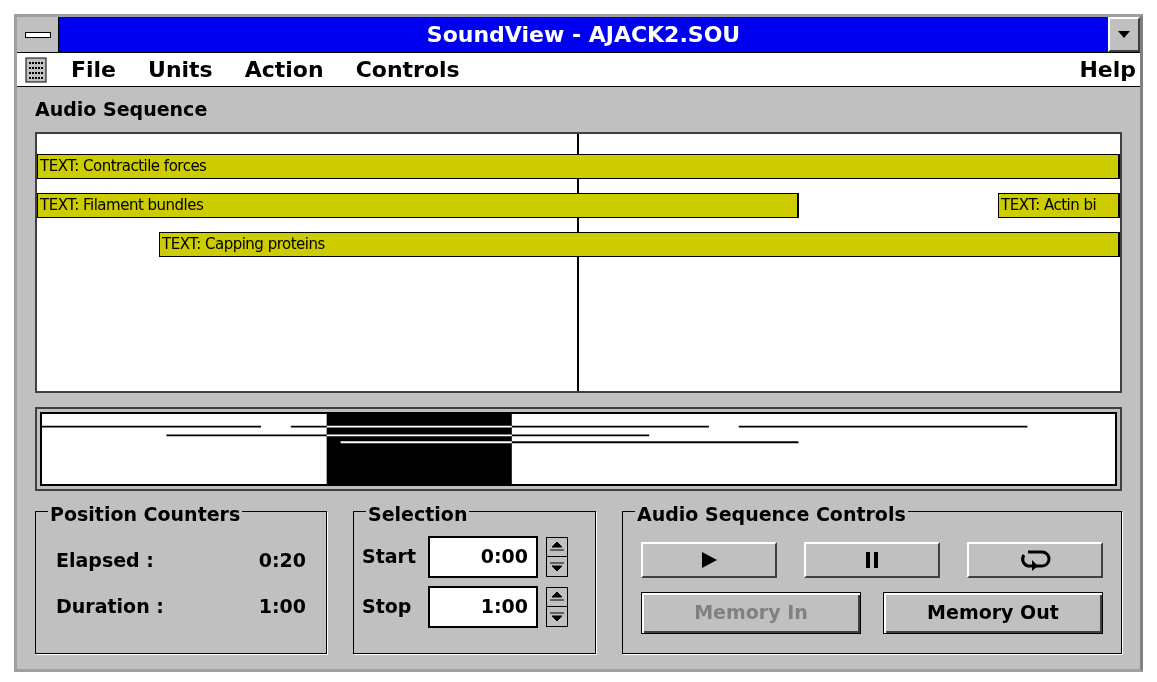  I want to click on menu-item: Units, so click(180, 69).